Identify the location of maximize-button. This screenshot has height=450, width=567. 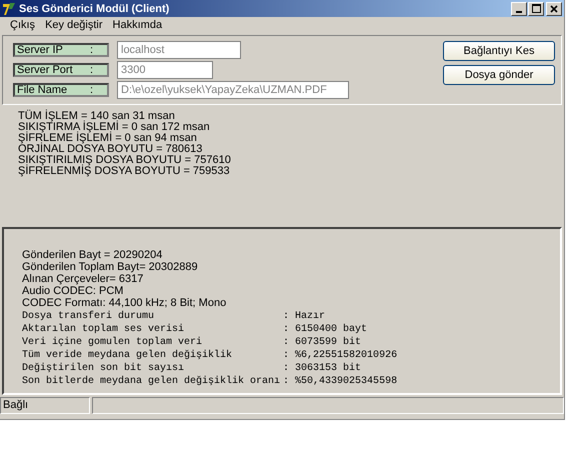
(536, 9).